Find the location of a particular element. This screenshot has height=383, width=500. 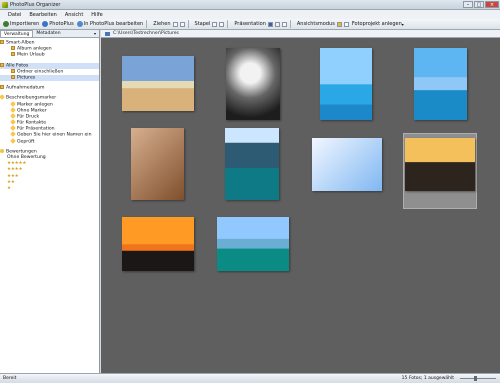

title-bar: PhotoPlus Organizer – □ × is located at coordinates (250, 5).